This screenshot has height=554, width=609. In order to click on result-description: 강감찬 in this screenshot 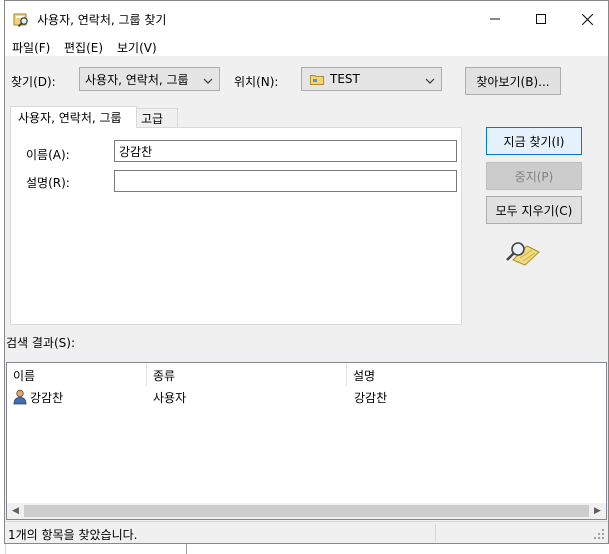, I will do `click(371, 398)`.